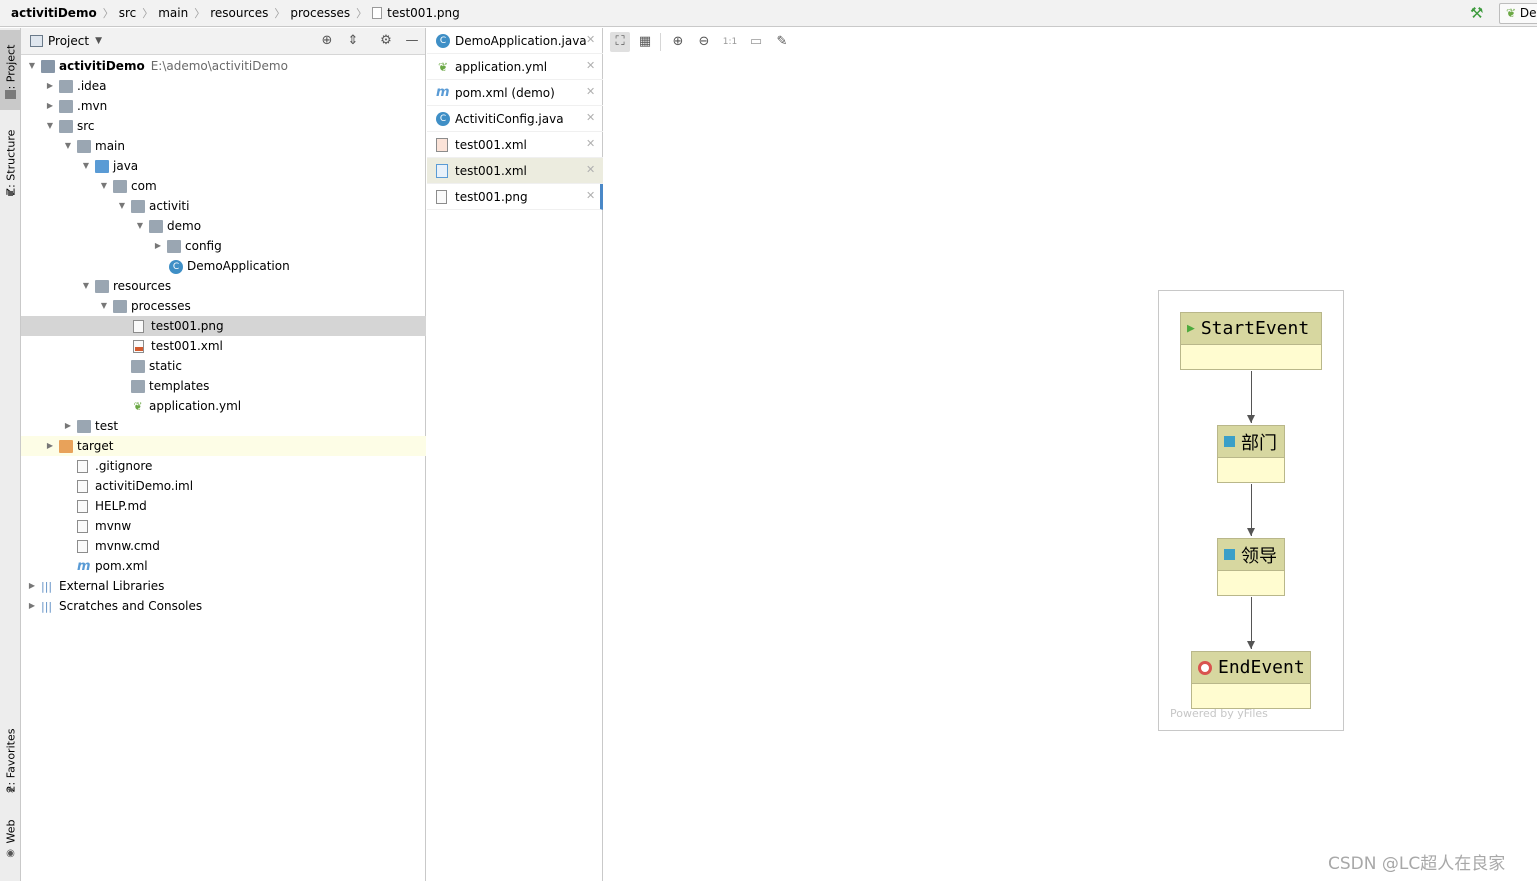  Describe the element at coordinates (1518, 13) in the screenshot. I see `run-configuration-selector: ❦ De` at that location.